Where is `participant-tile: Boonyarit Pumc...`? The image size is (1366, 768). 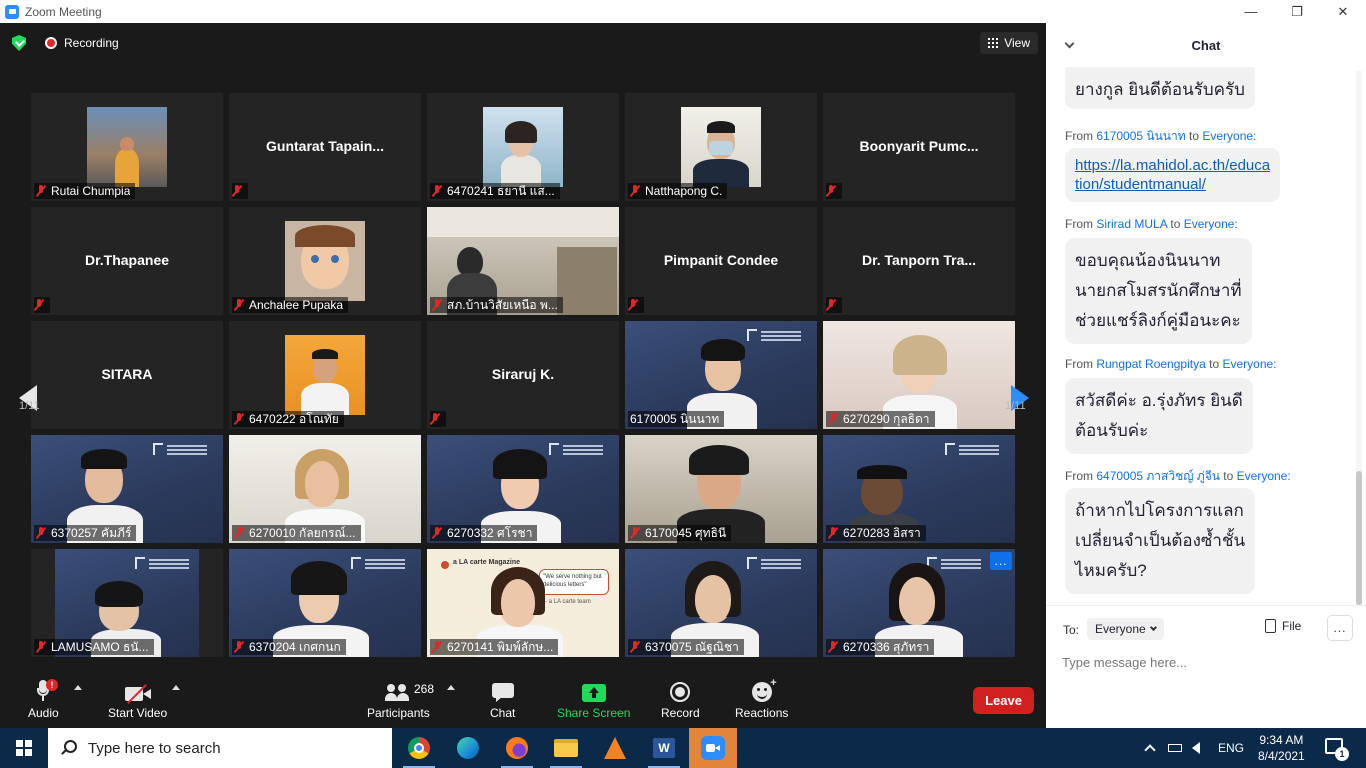
participant-tile: Boonyarit Pumc... is located at coordinates (919, 147).